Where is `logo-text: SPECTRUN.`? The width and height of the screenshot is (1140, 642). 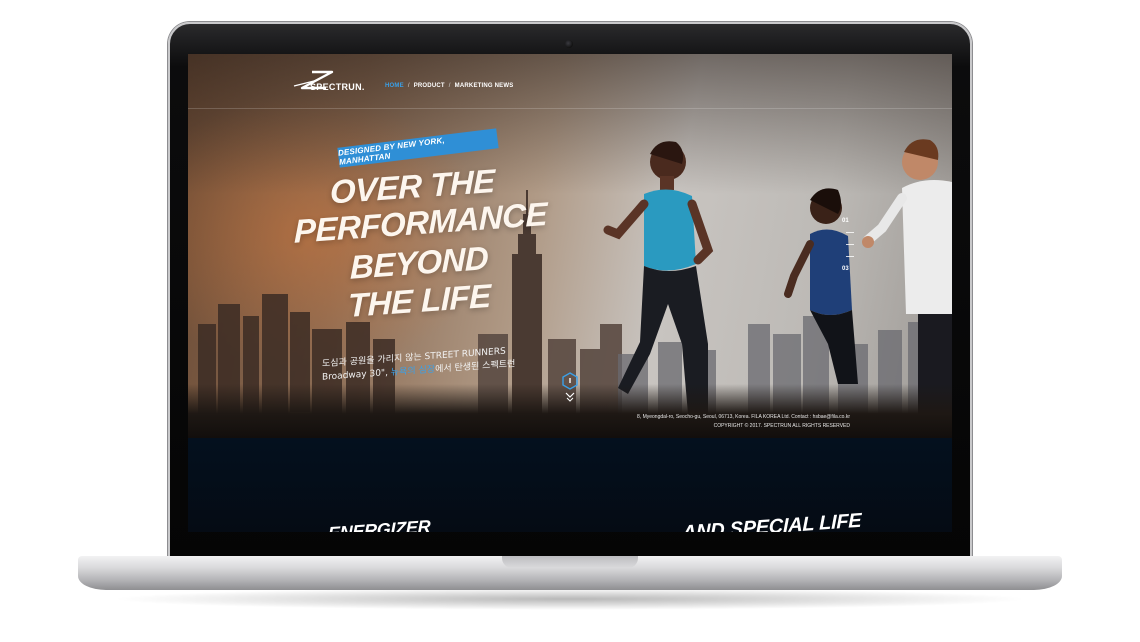 logo-text: SPECTRUN. is located at coordinates (337, 87).